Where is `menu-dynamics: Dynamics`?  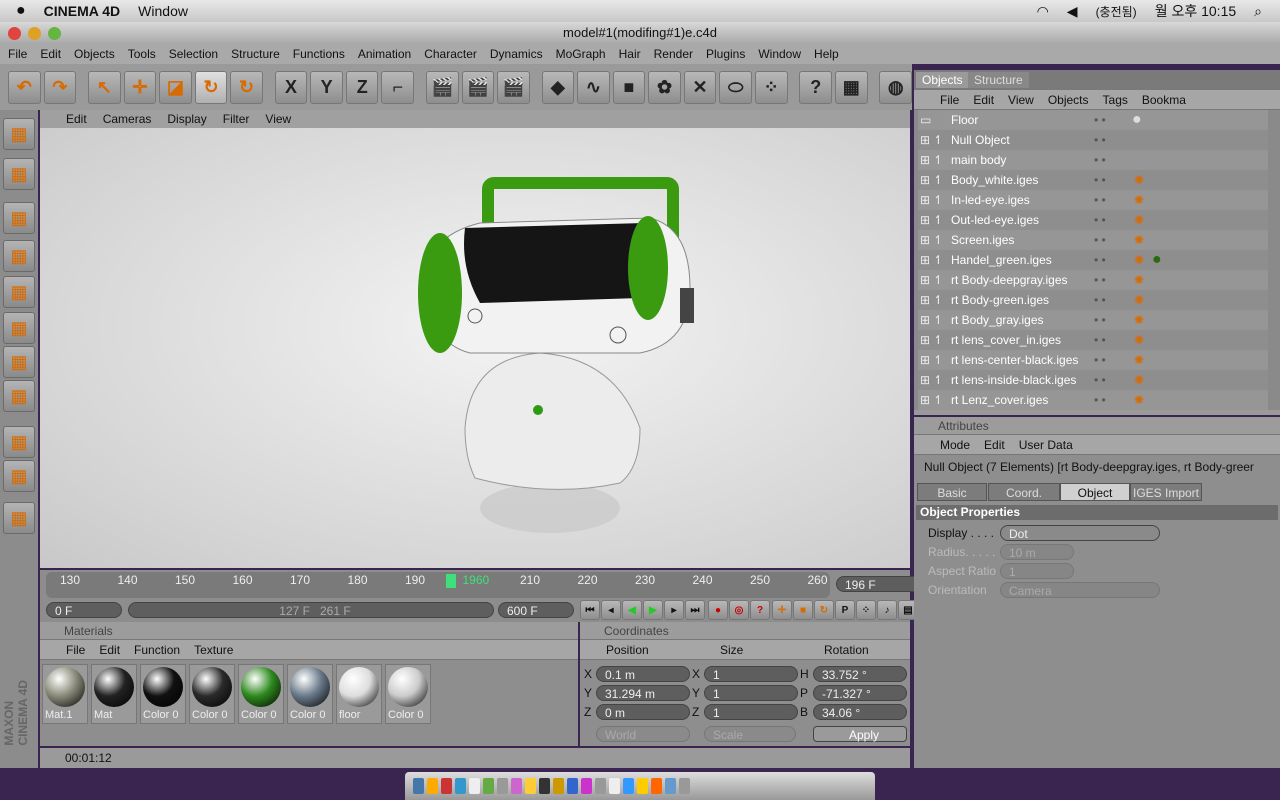 menu-dynamics: Dynamics is located at coordinates (516, 54).